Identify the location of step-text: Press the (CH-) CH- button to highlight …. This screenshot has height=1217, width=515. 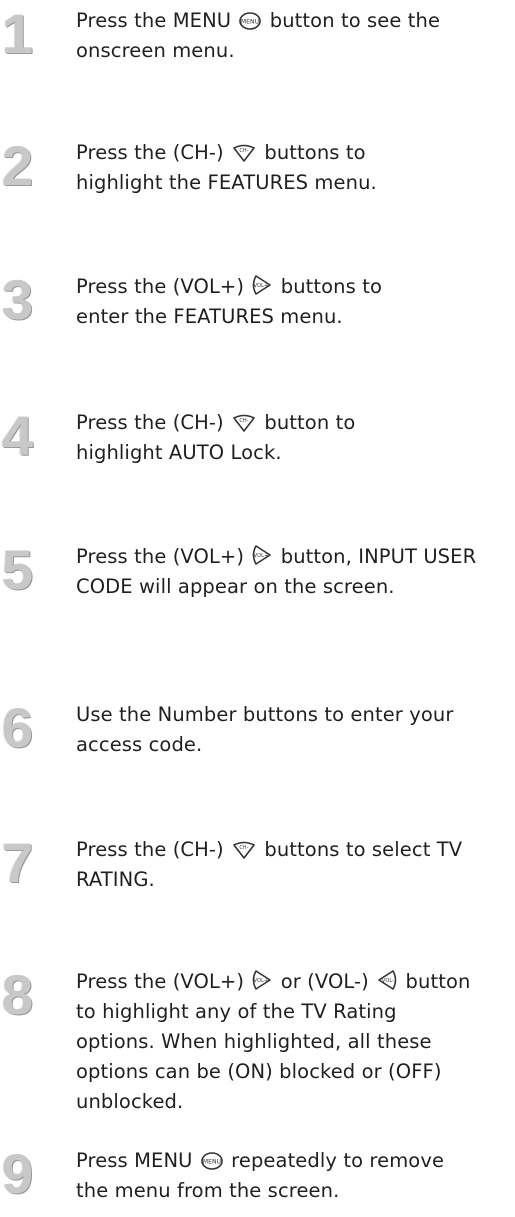
(216, 437).